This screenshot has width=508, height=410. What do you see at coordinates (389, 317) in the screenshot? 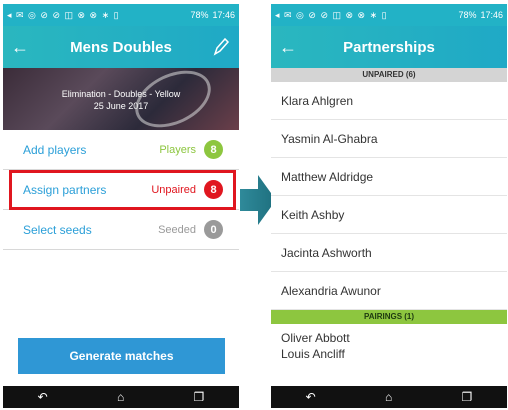
I see `pairings-section-header: PAIRINGS (1)` at bounding box center [389, 317].